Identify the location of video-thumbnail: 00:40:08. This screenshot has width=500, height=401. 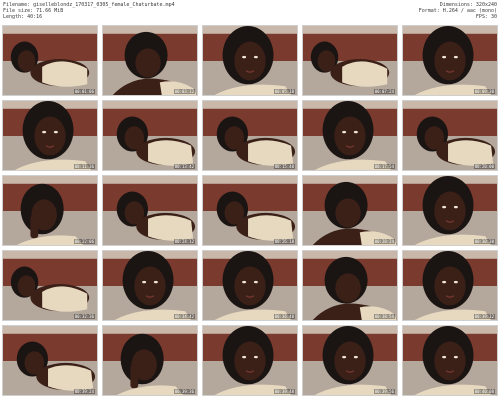
(450, 360).